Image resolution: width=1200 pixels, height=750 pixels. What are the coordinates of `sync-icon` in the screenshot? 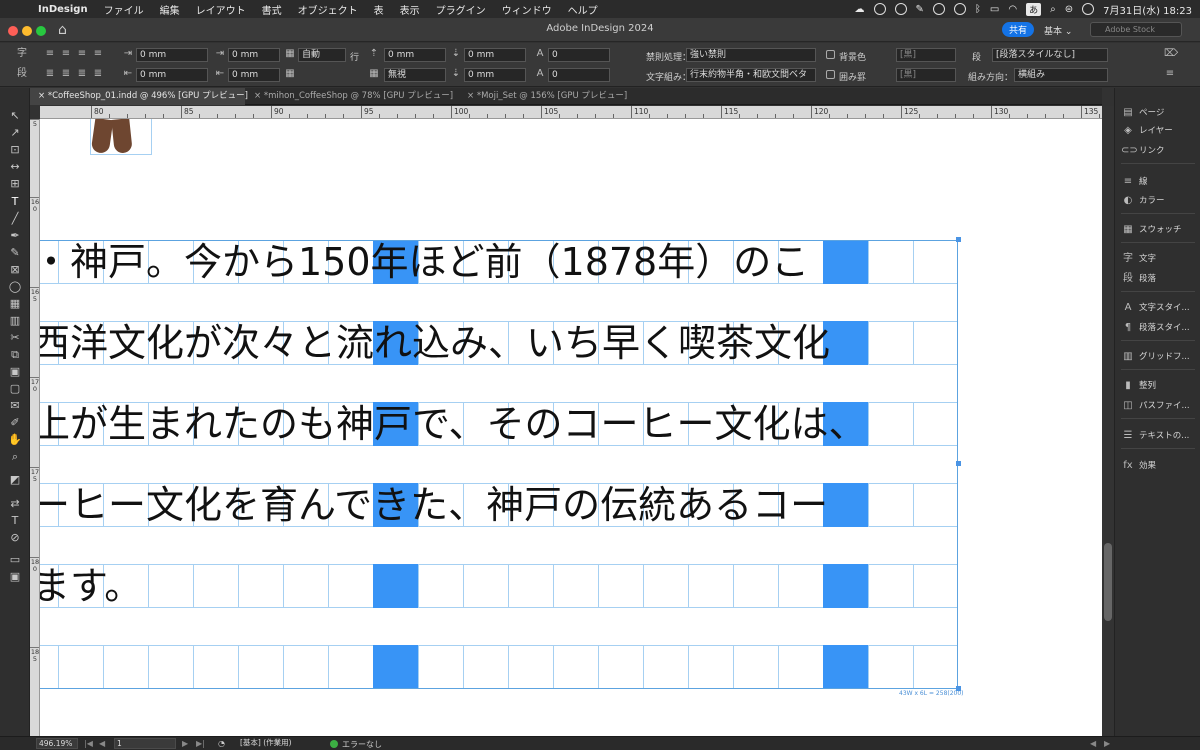 It's located at (900, 9).